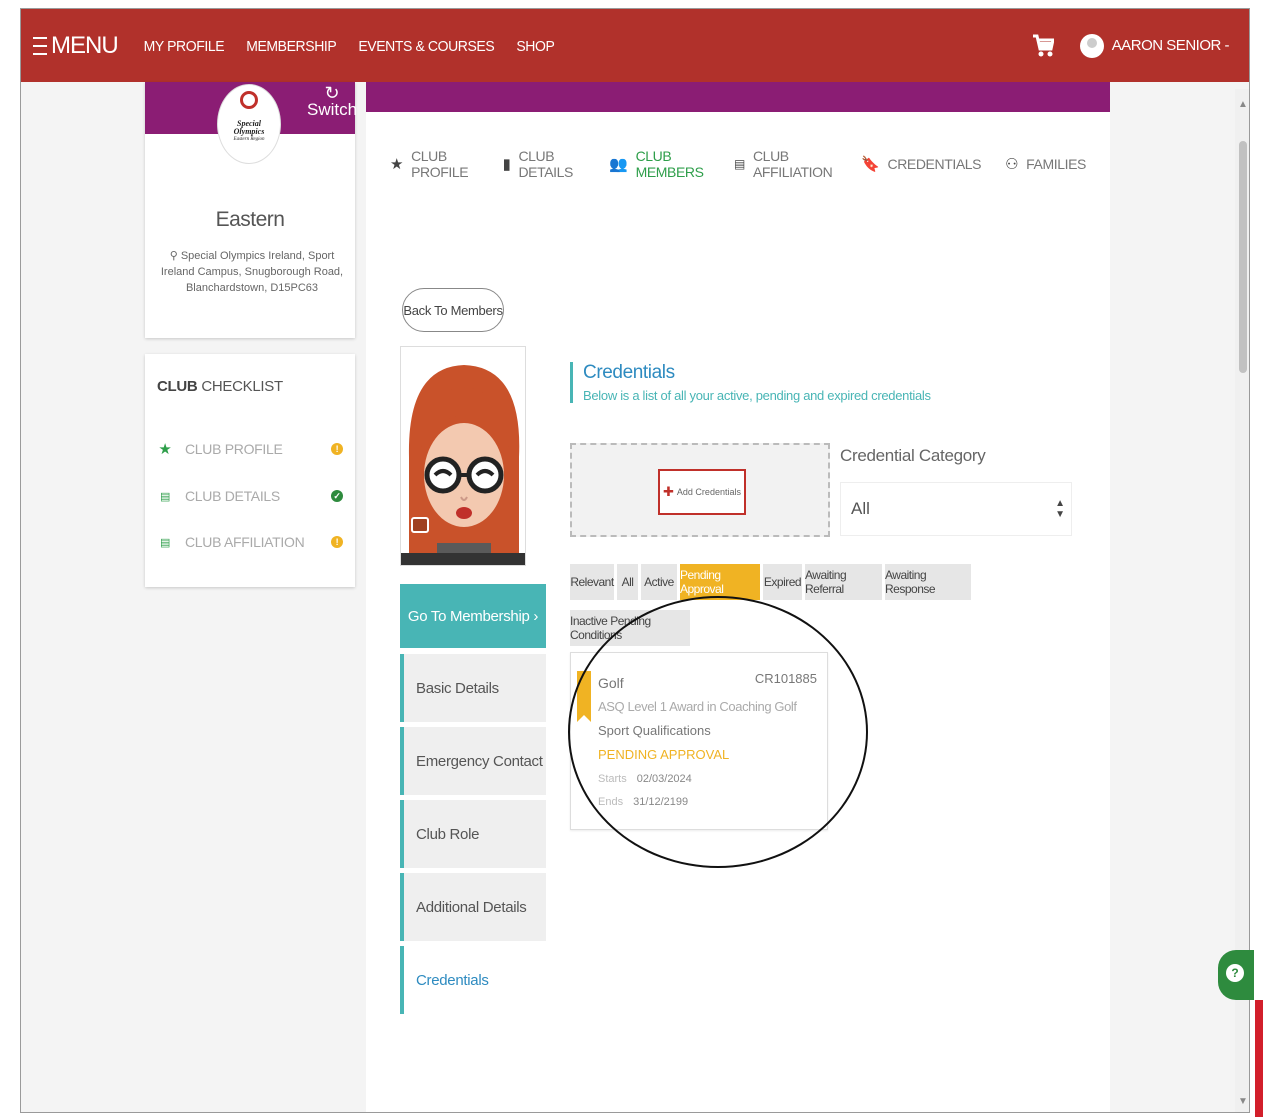 This screenshot has height=1117, width=1263. I want to click on tab-club-profile: ★ CLUB PROFILE, so click(434, 164).